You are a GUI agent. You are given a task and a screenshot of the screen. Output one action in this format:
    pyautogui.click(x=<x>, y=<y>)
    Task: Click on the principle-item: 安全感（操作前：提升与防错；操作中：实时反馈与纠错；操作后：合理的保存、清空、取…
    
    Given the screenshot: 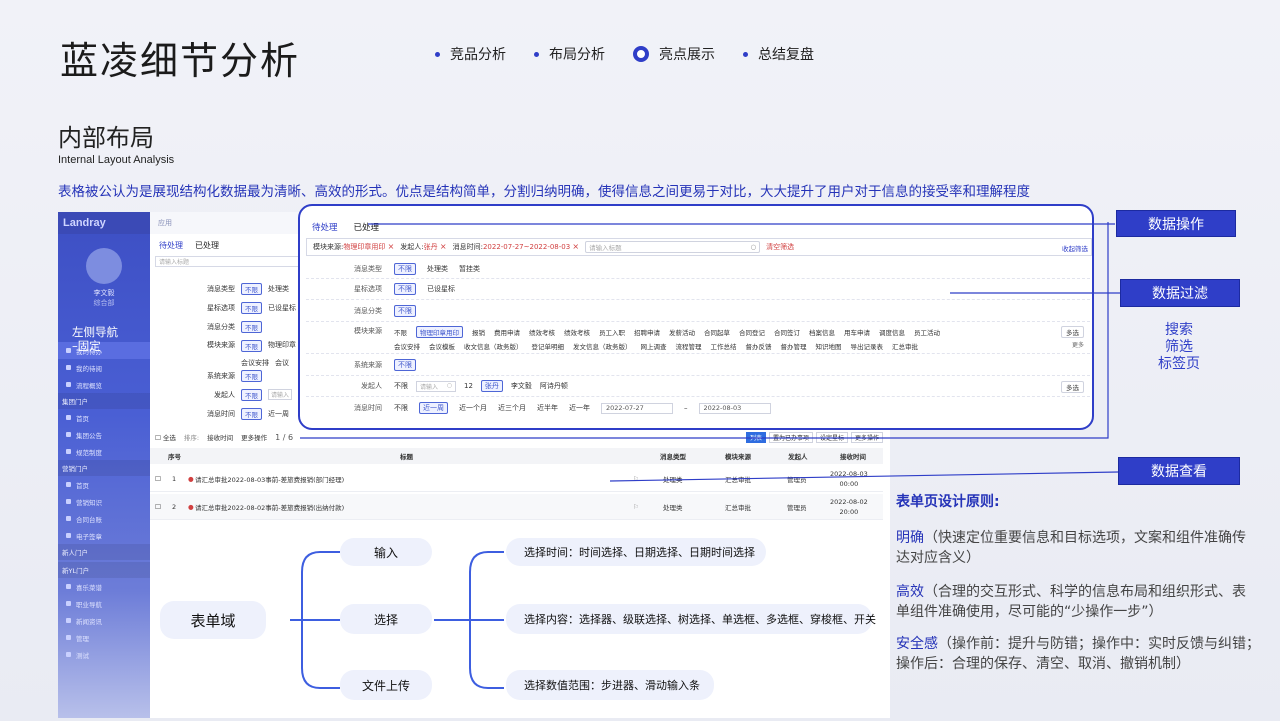 What is the action you would take?
    pyautogui.click(x=1084, y=654)
    